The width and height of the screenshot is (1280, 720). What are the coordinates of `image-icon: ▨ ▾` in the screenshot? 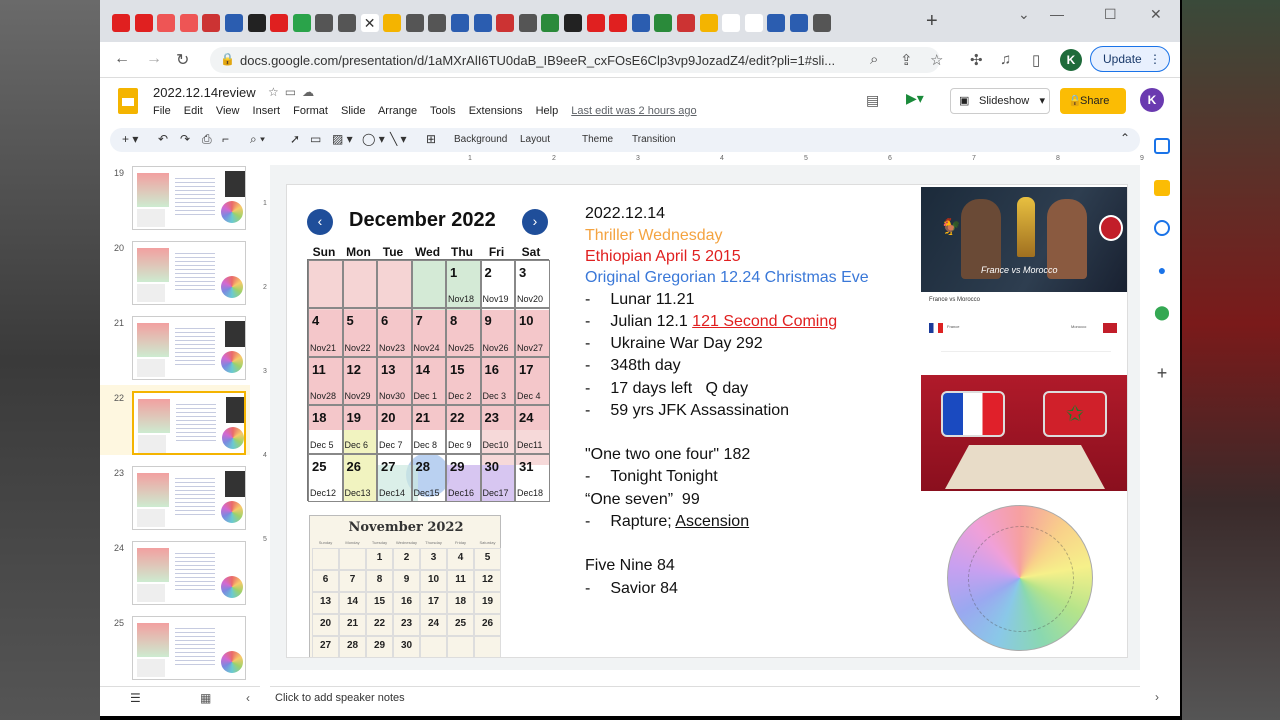 It's located at (342, 139).